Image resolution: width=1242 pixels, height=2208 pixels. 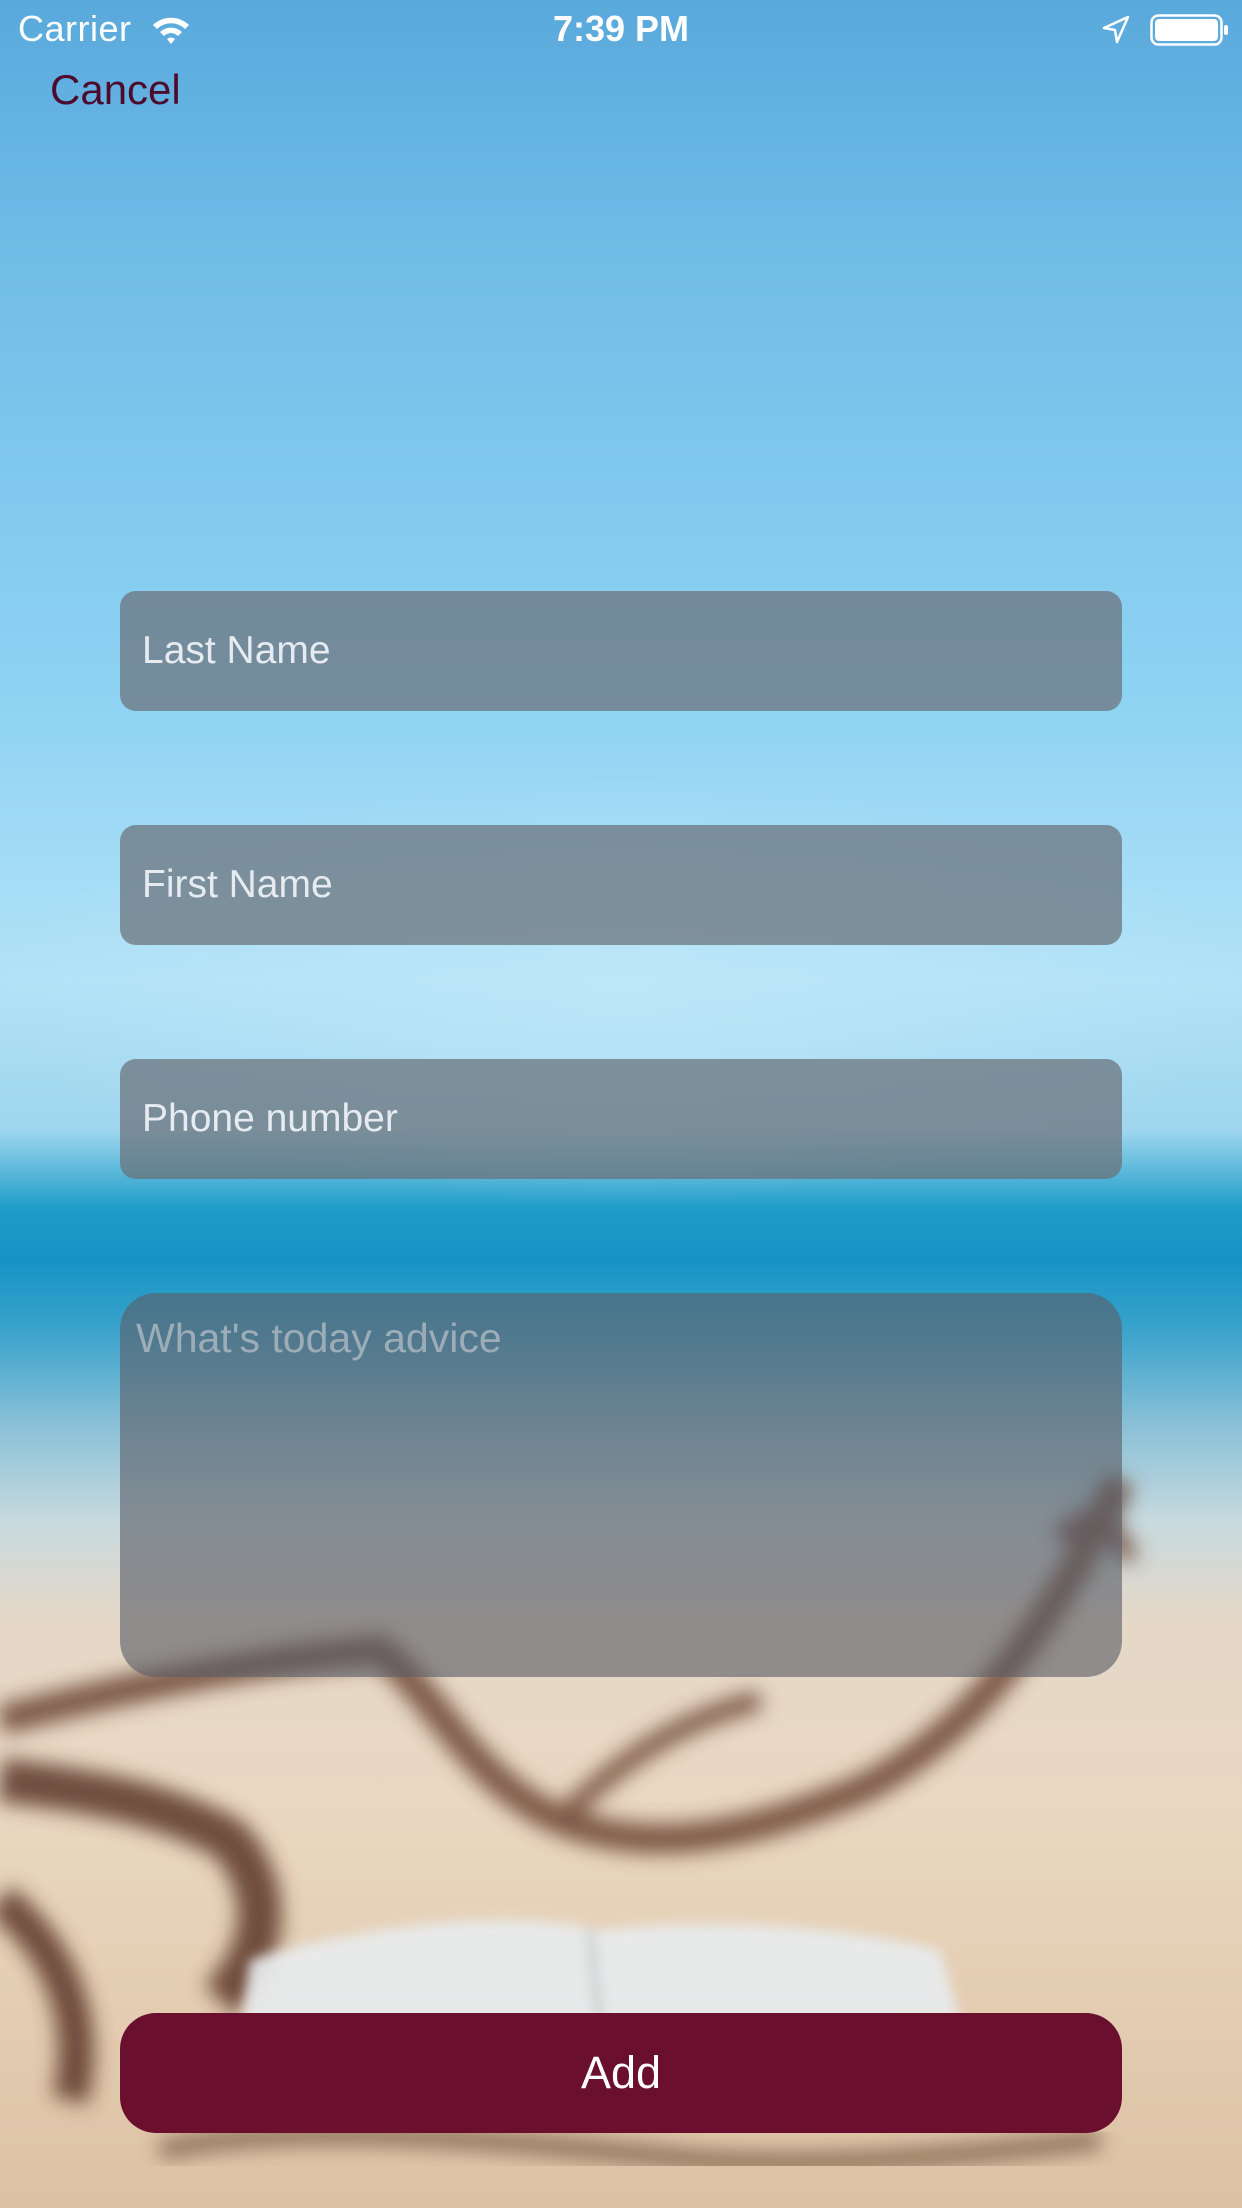 I want to click on clock: 7:39 PM, so click(x=621, y=28).